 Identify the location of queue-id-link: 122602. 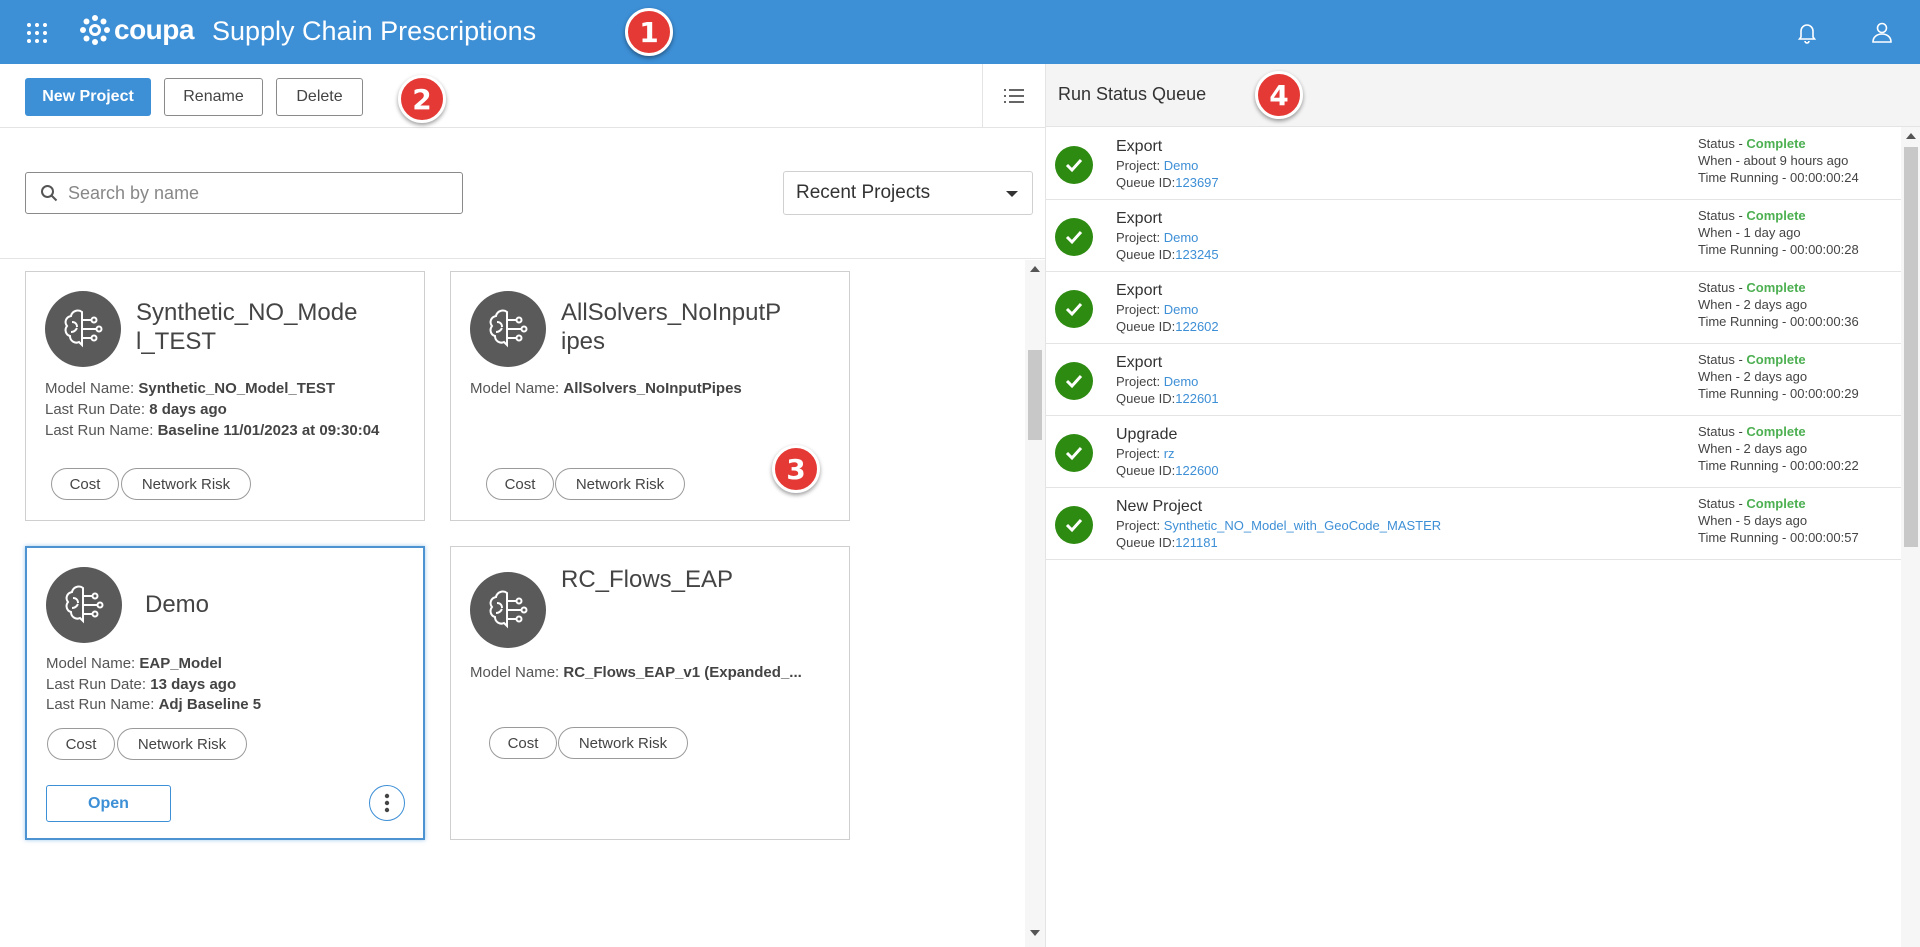
(1196, 326).